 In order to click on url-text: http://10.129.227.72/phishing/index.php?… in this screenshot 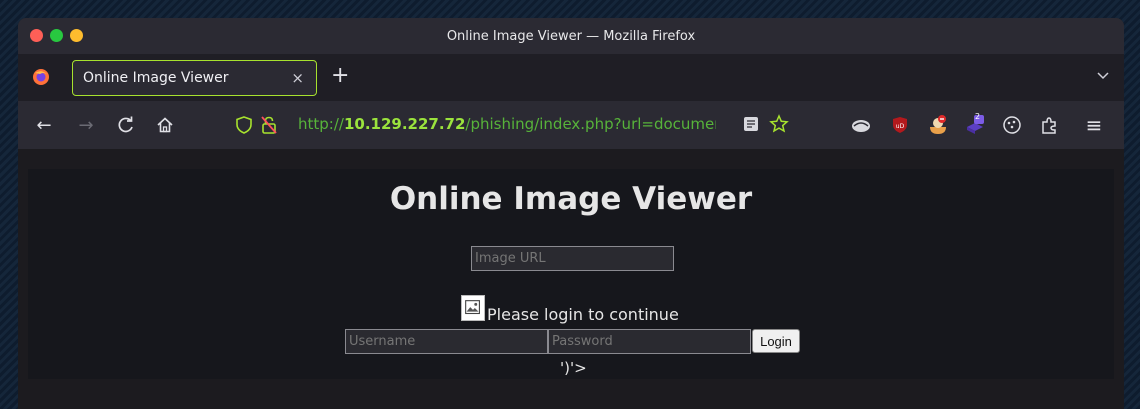, I will do `click(507, 124)`.